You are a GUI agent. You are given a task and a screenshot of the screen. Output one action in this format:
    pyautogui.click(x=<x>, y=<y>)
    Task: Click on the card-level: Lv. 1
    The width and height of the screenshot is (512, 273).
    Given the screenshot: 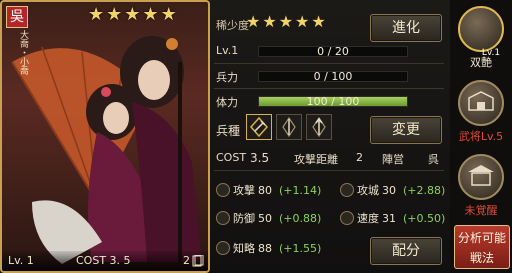 What is the action you would take?
    pyautogui.click(x=21, y=260)
    